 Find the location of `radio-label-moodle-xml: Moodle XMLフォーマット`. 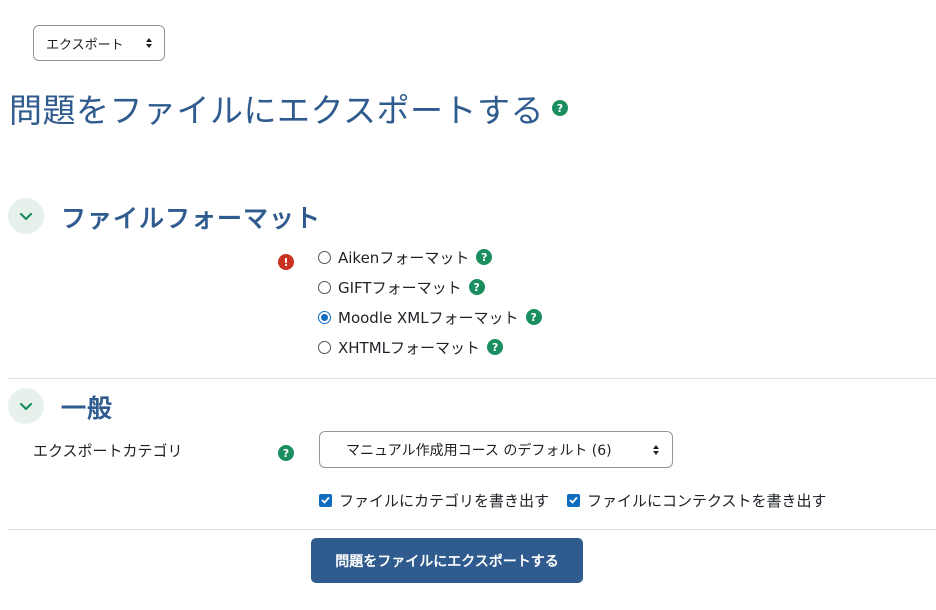

radio-label-moodle-xml: Moodle XMLフォーマット is located at coordinates (428, 317).